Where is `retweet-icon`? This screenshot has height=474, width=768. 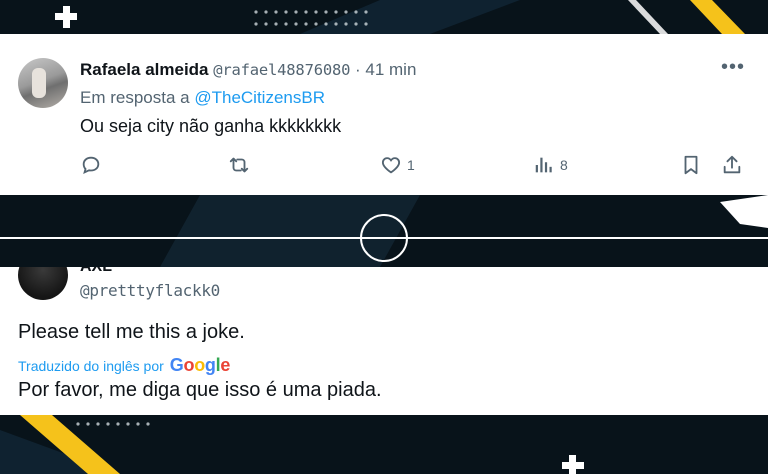 retweet-icon is located at coordinates (239, 165).